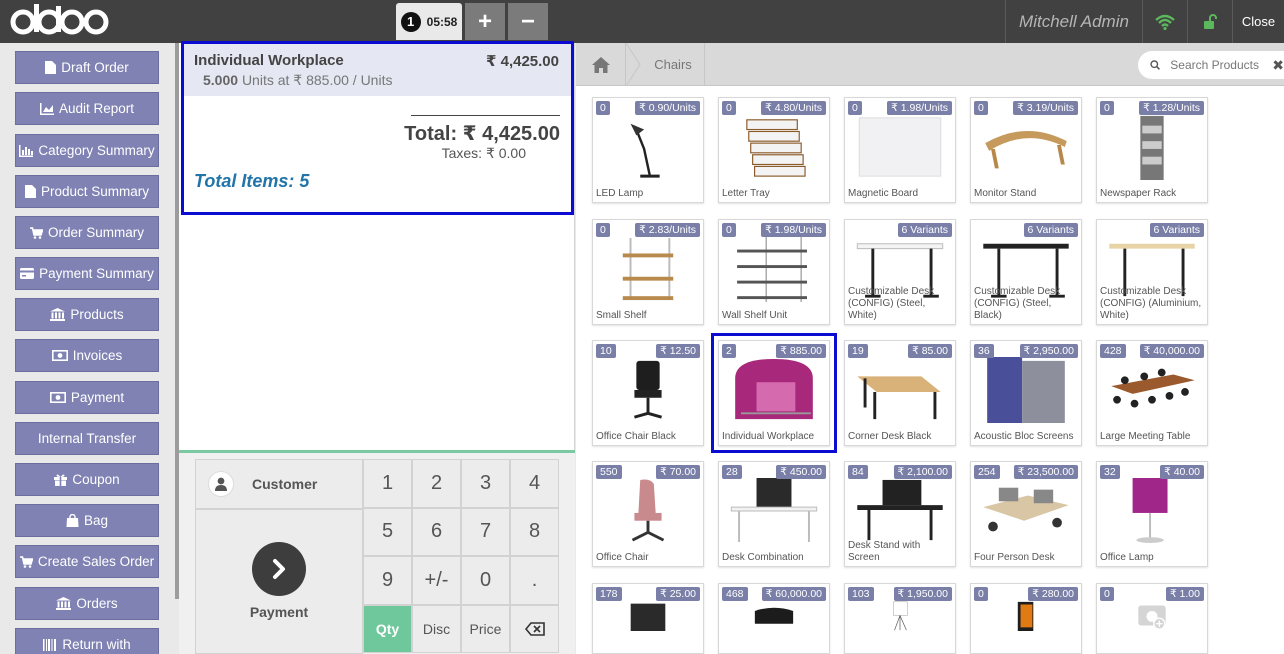  Describe the element at coordinates (485, 483) in the screenshot. I see `numpad-key-3: 3` at that location.